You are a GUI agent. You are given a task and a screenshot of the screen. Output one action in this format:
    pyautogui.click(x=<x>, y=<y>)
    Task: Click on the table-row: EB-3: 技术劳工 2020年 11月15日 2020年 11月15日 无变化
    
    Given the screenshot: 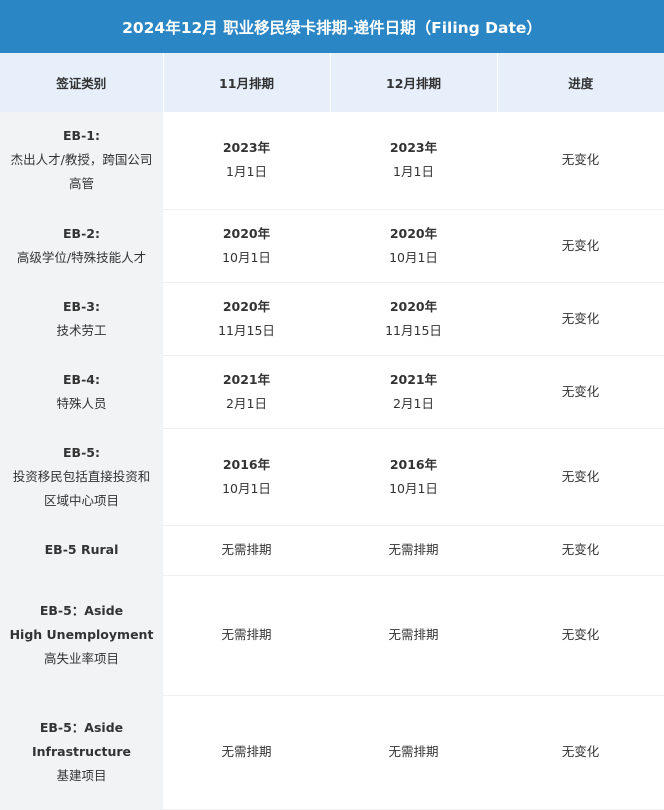 What is the action you would take?
    pyautogui.click(x=332, y=319)
    